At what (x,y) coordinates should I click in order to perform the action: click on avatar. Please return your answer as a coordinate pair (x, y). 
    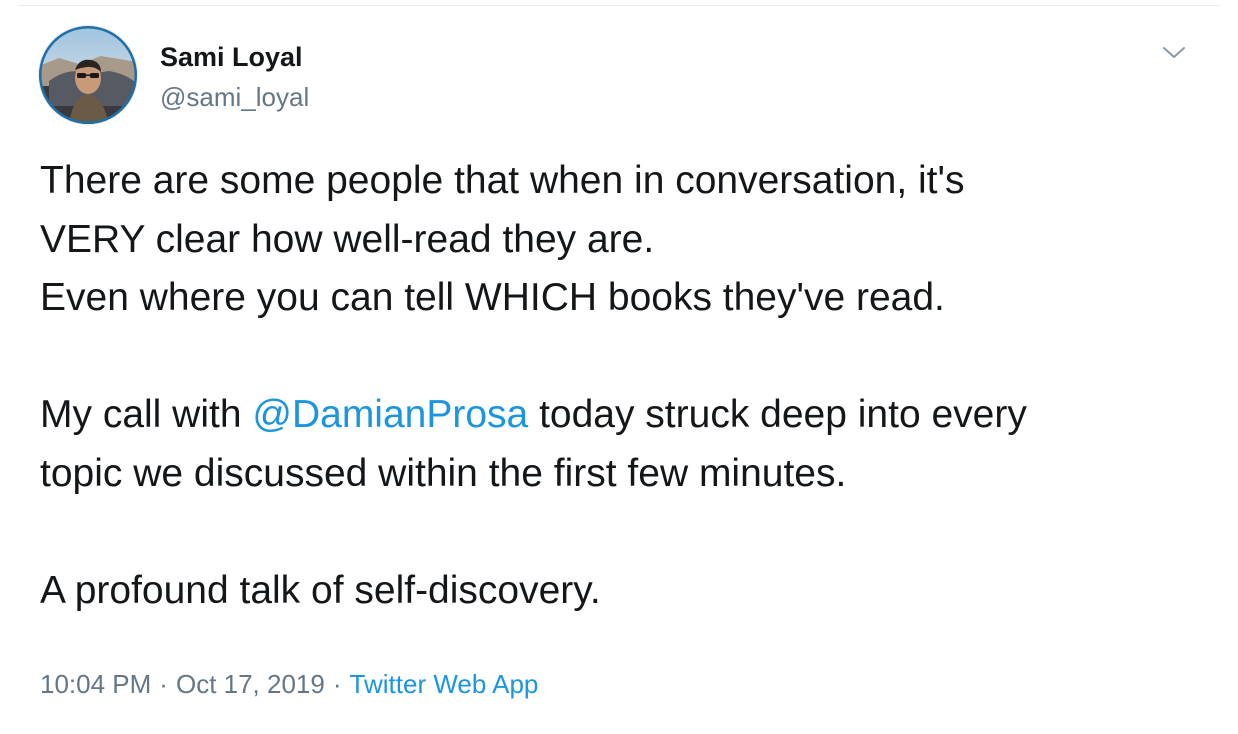
    Looking at the image, I should click on (88, 75).